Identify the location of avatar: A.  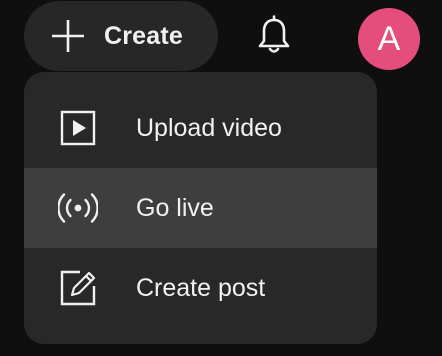
(389, 39).